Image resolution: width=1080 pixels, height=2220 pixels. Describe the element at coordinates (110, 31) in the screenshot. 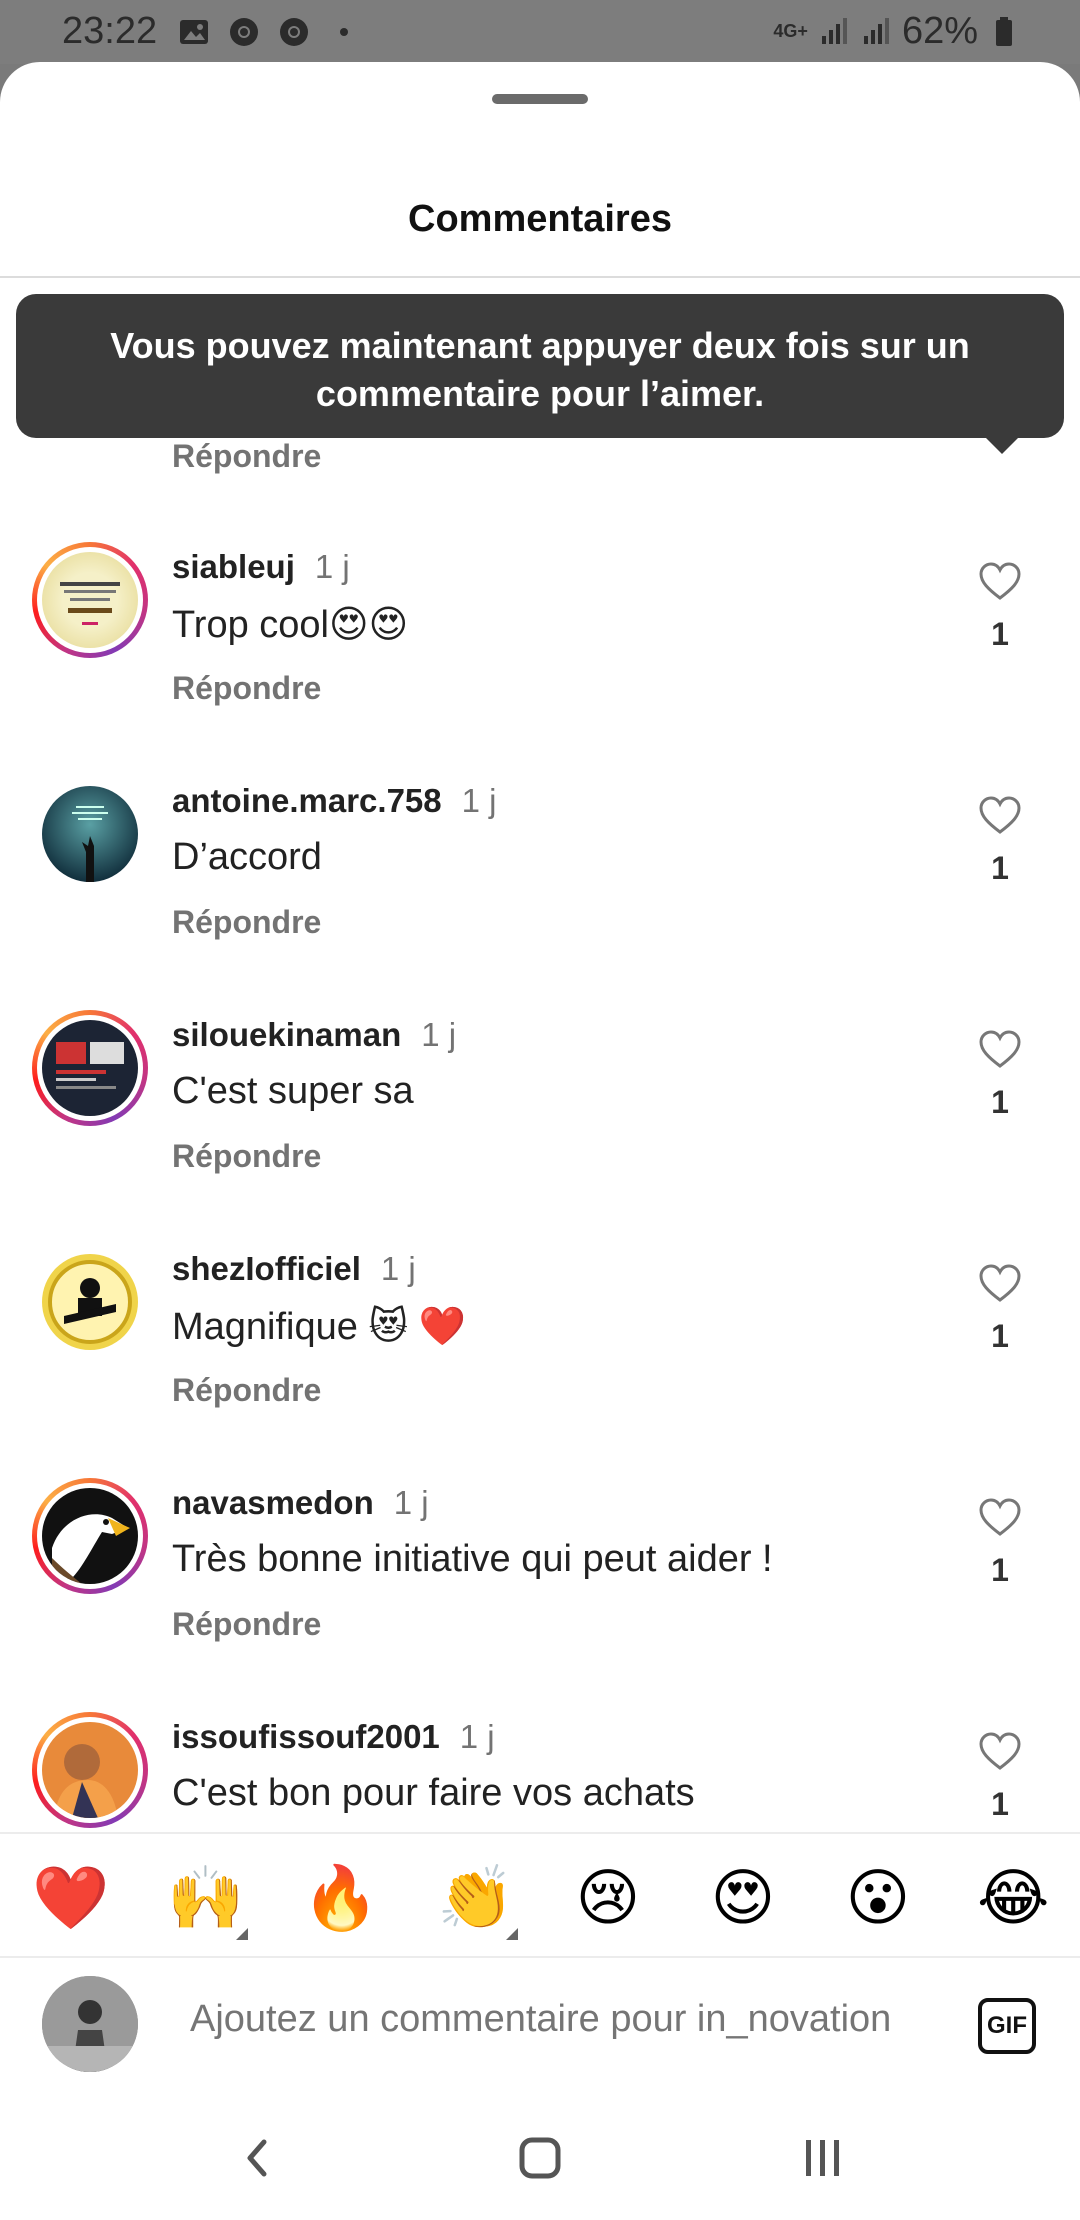

I see `status-time: 23:22` at that location.